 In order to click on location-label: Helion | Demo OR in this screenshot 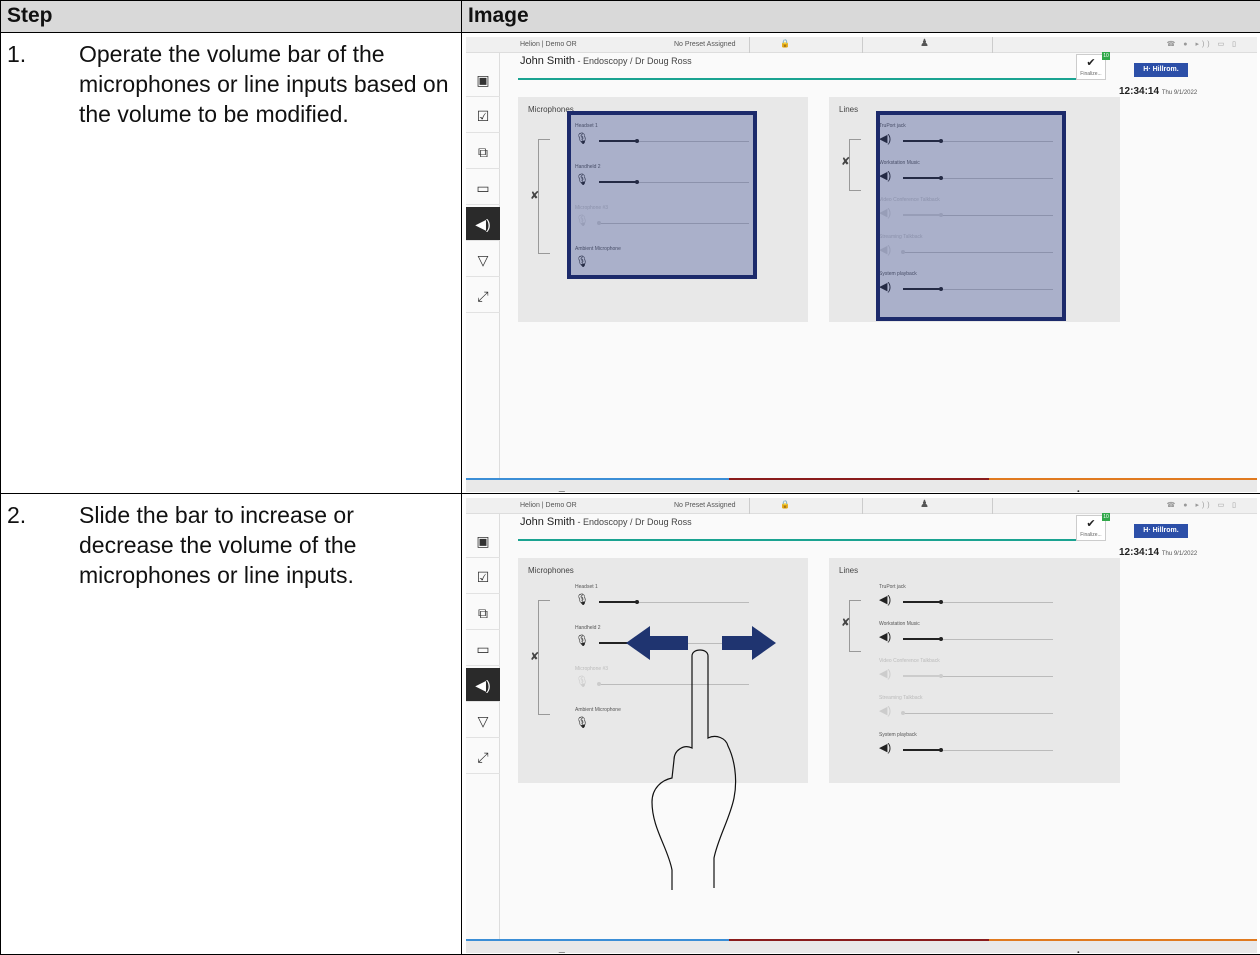, I will do `click(548, 44)`.